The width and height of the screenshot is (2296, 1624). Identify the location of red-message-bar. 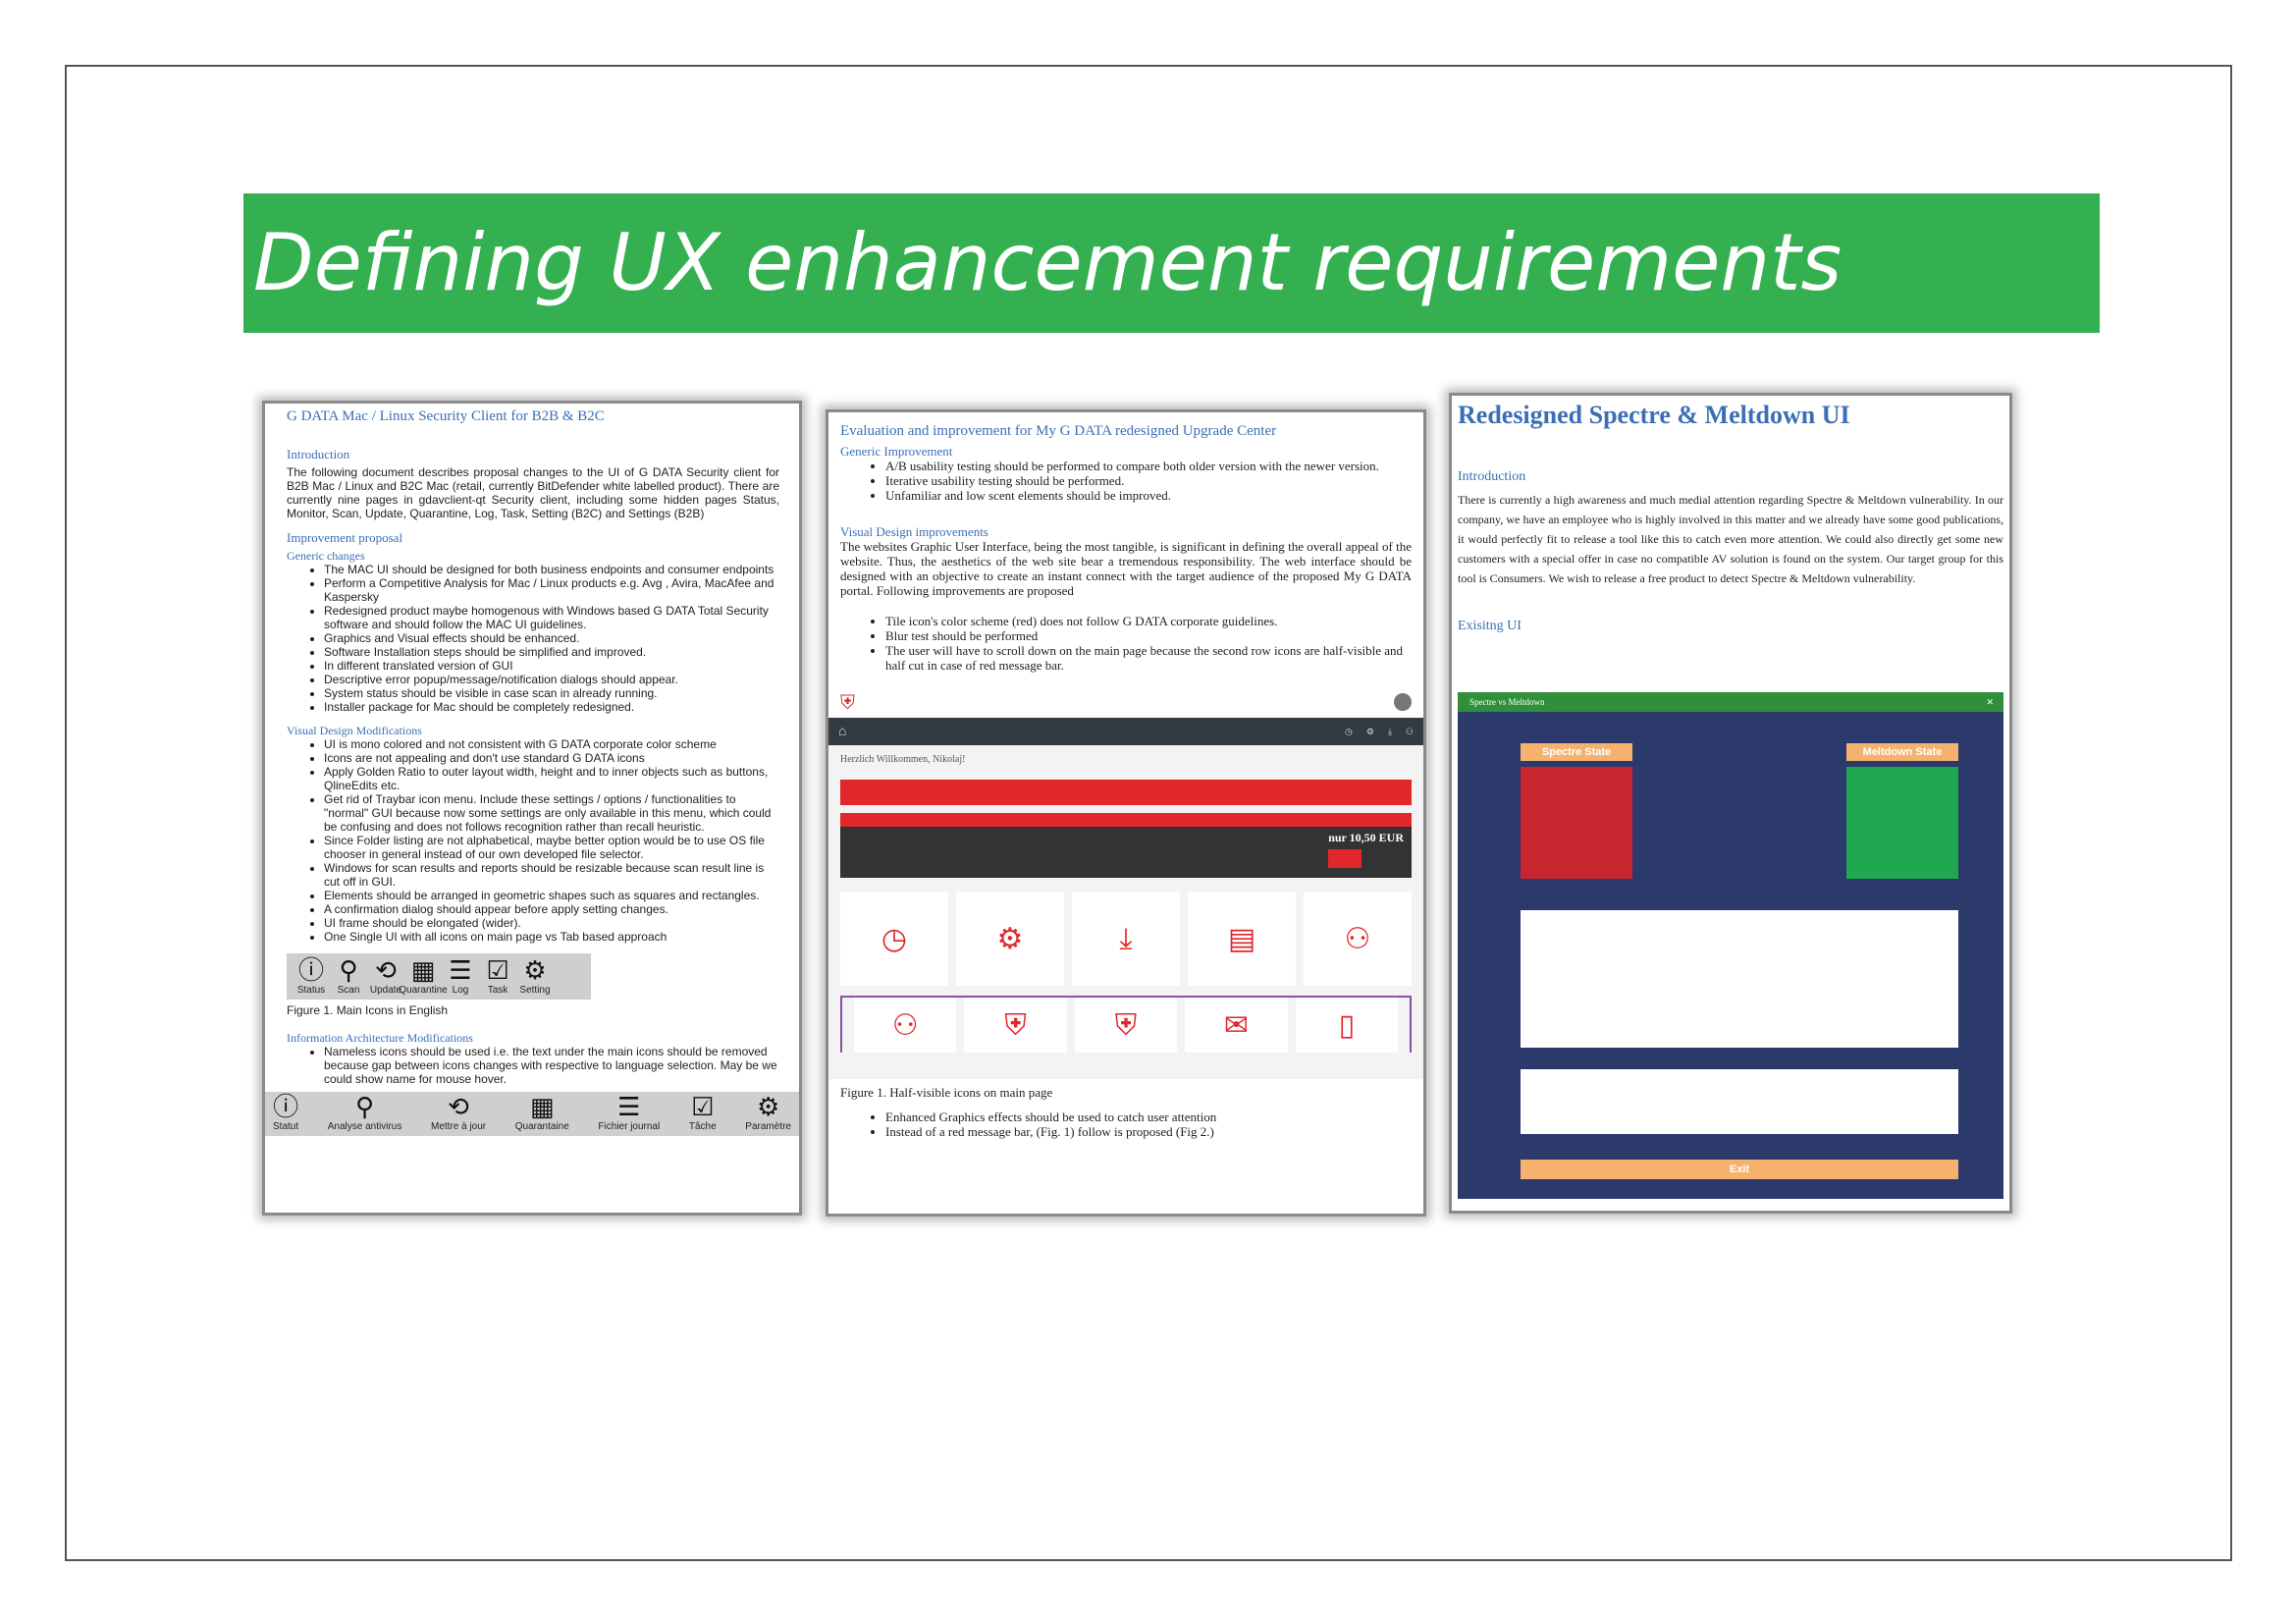
(1126, 792).